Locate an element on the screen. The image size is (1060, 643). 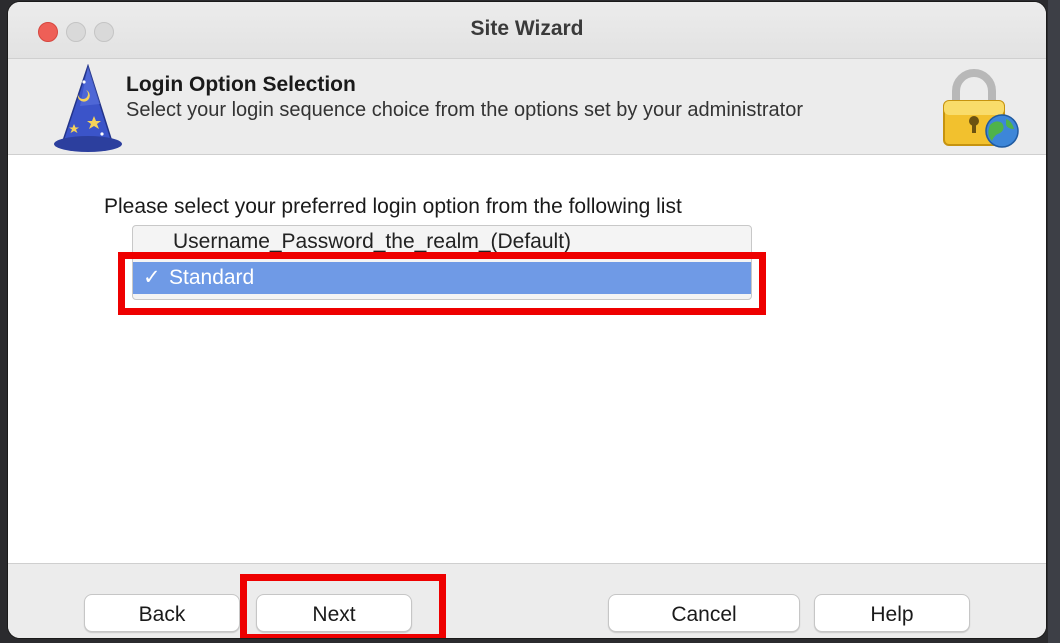
window-title: Site Wizard is located at coordinates (527, 28).